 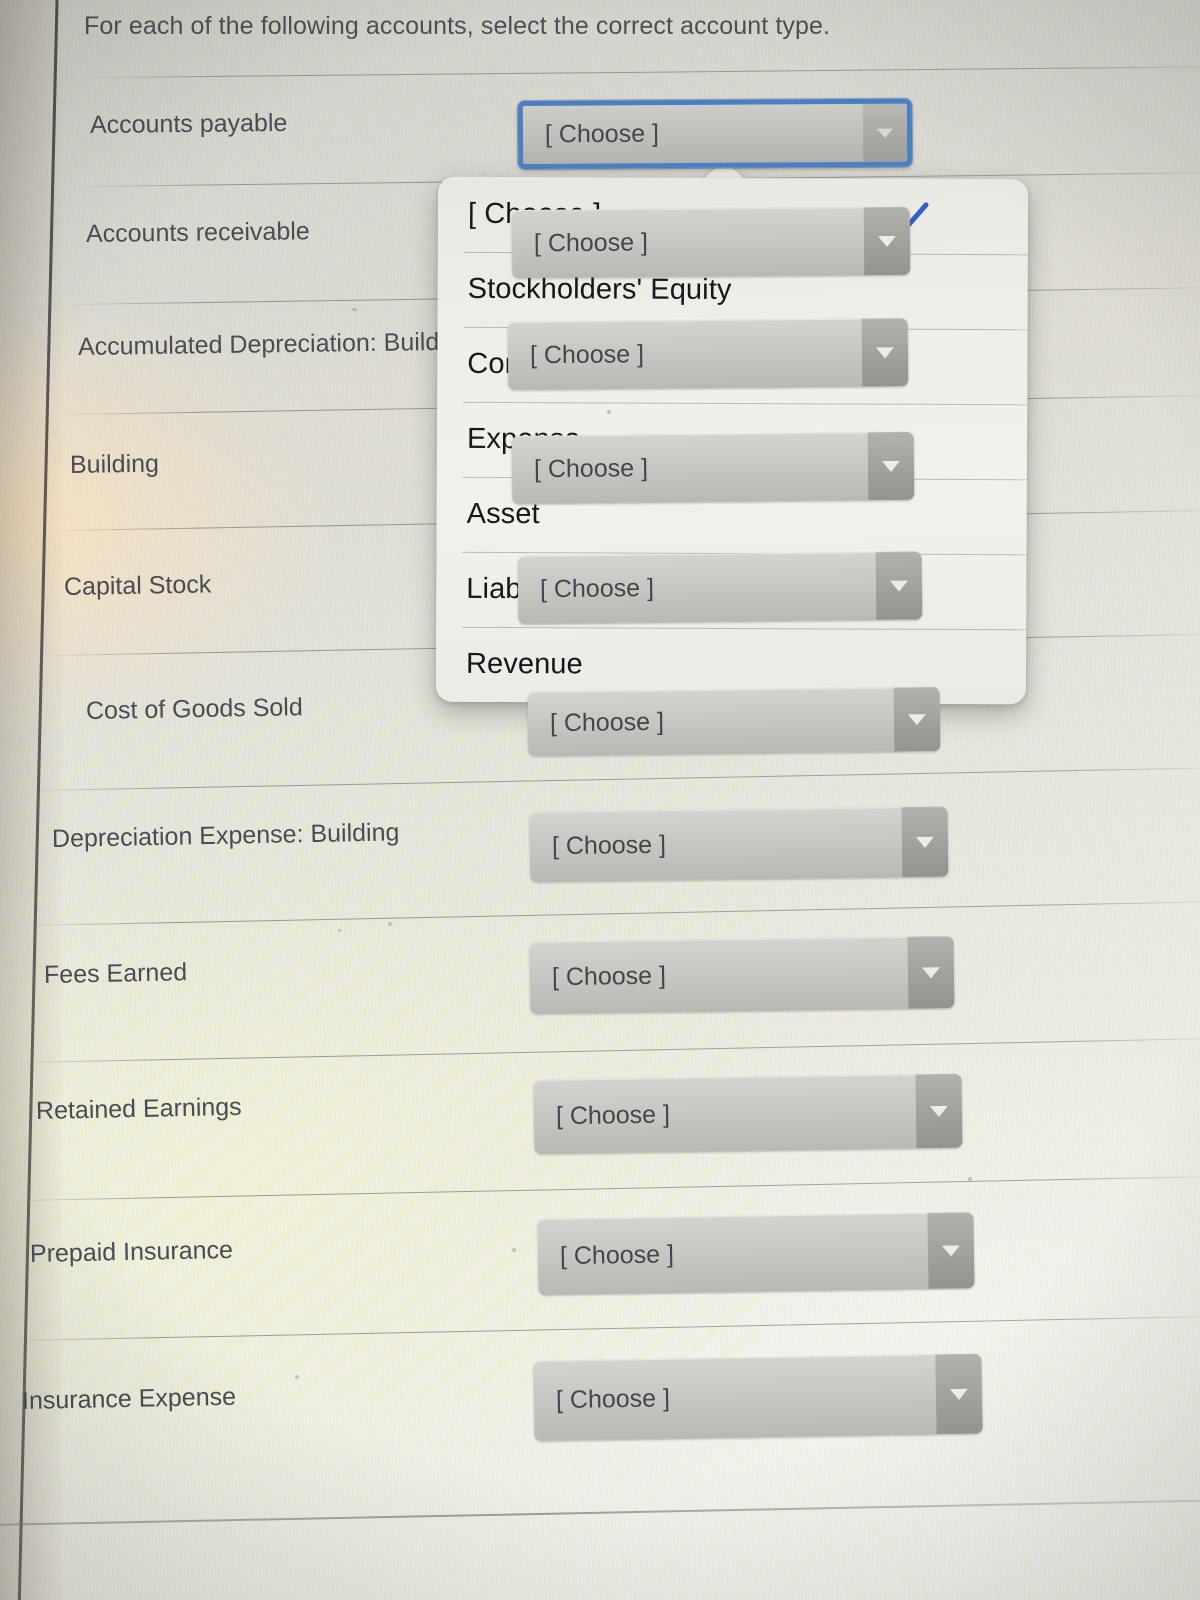 I want to click on account-name-label: Retained Earnings, so click(x=138, y=1108).